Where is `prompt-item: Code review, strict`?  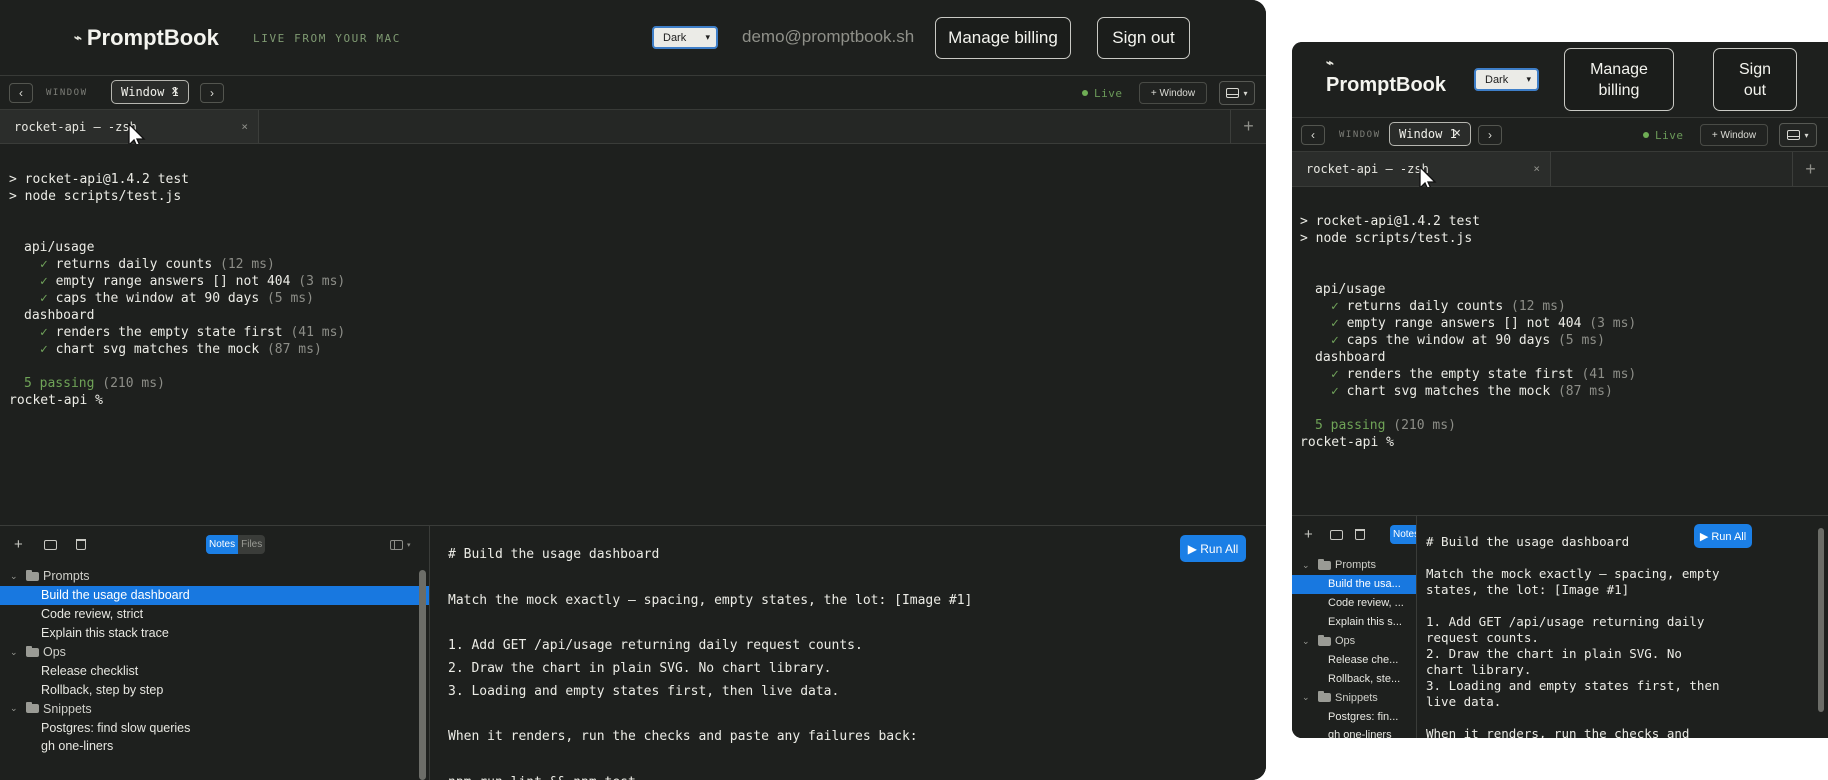
prompt-item: Code review, strict is located at coordinates (214, 614).